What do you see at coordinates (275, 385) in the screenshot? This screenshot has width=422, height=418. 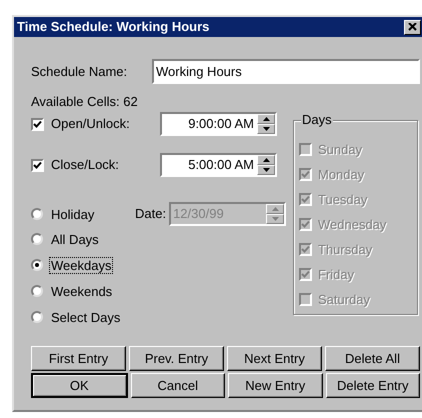 I see `dialog-button: New Entry` at bounding box center [275, 385].